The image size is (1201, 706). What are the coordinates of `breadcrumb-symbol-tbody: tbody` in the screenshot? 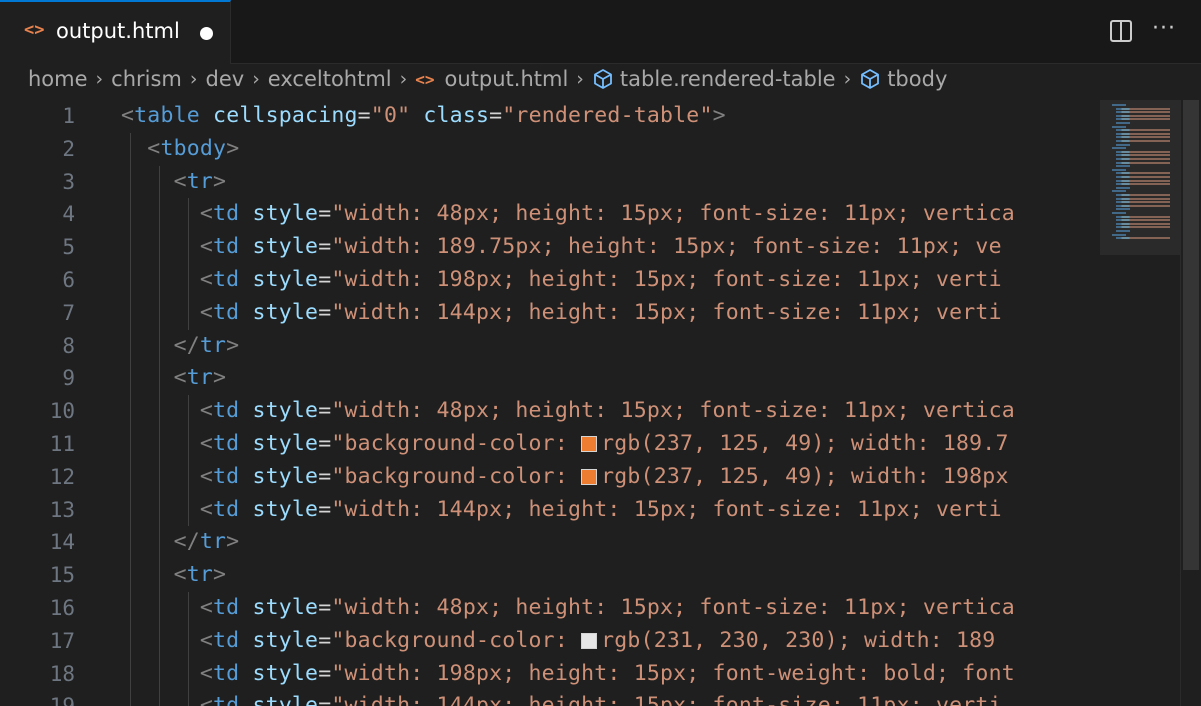 It's located at (917, 79).